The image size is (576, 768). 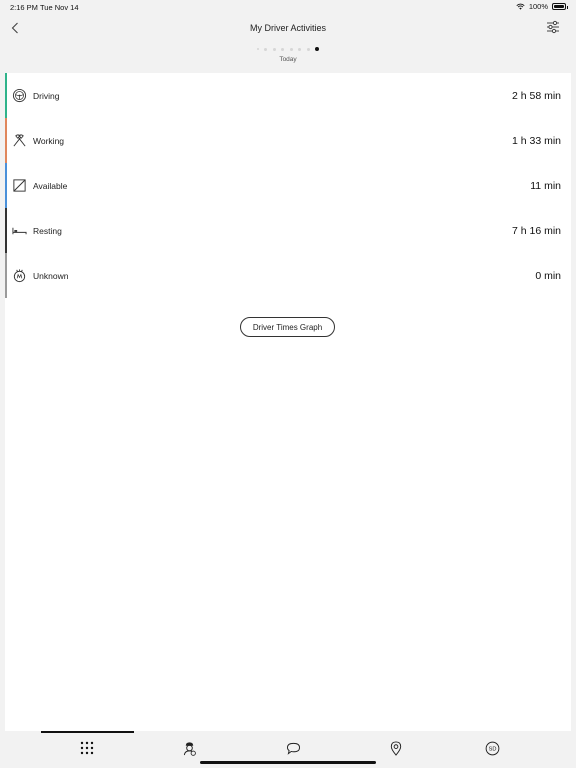 I want to click on driver-icon, so click(x=189, y=748).